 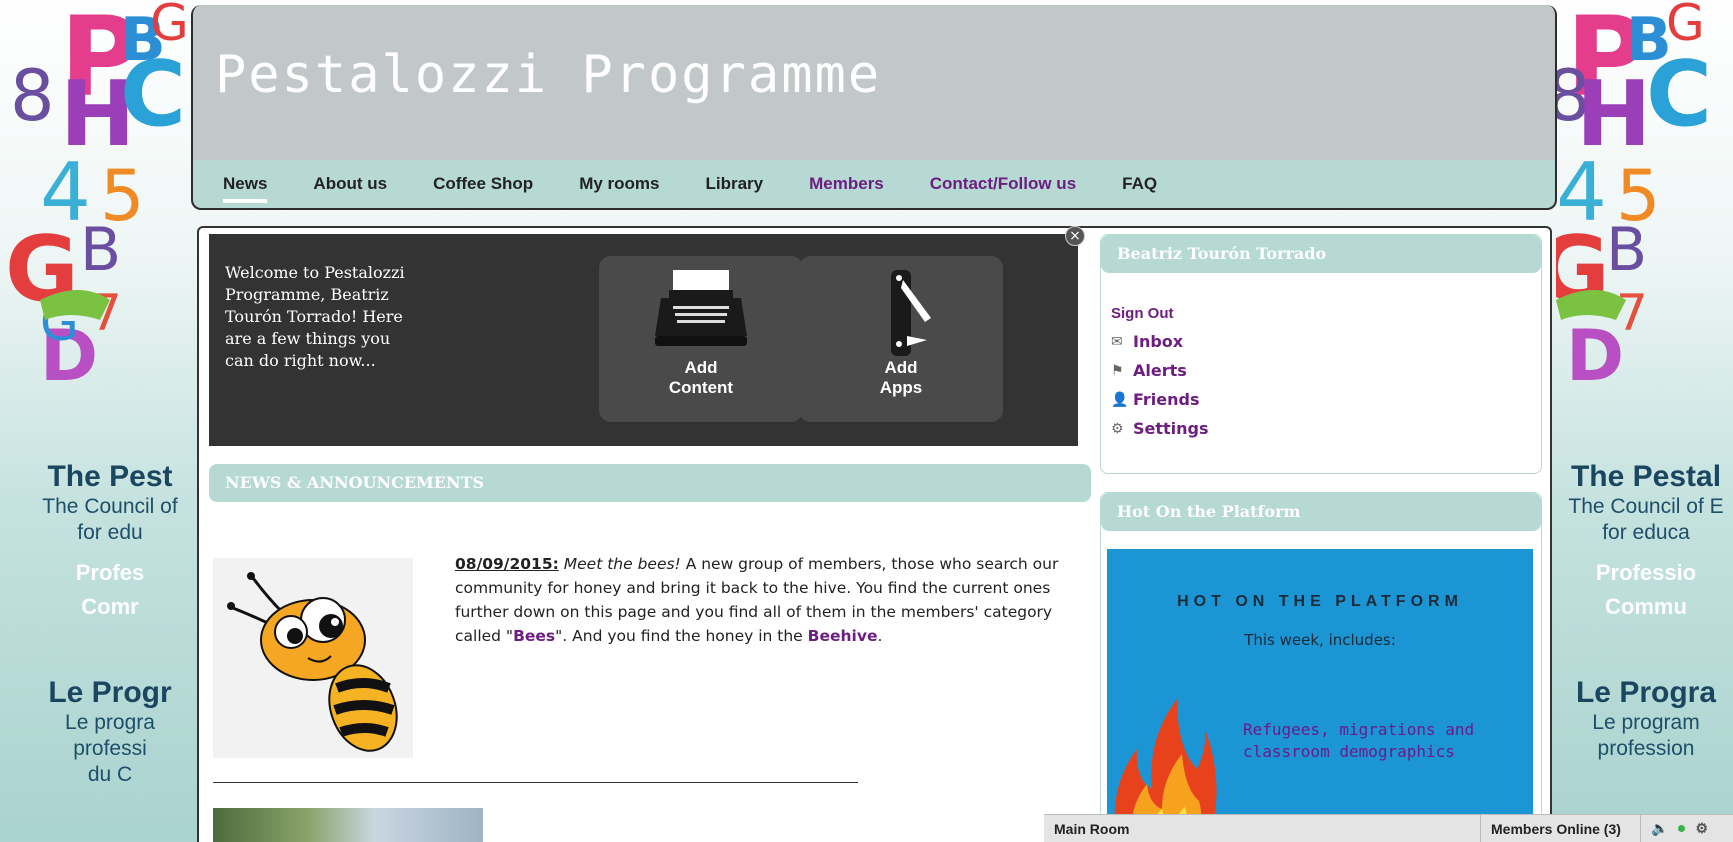 What do you see at coordinates (535, 782) in the screenshot?
I see `news-divider` at bounding box center [535, 782].